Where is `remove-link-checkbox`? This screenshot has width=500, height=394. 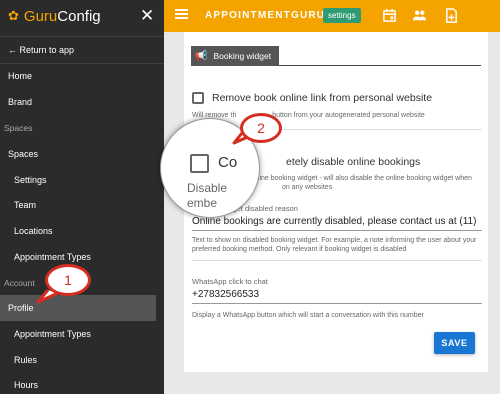
remove-link-checkbox is located at coordinates (198, 98).